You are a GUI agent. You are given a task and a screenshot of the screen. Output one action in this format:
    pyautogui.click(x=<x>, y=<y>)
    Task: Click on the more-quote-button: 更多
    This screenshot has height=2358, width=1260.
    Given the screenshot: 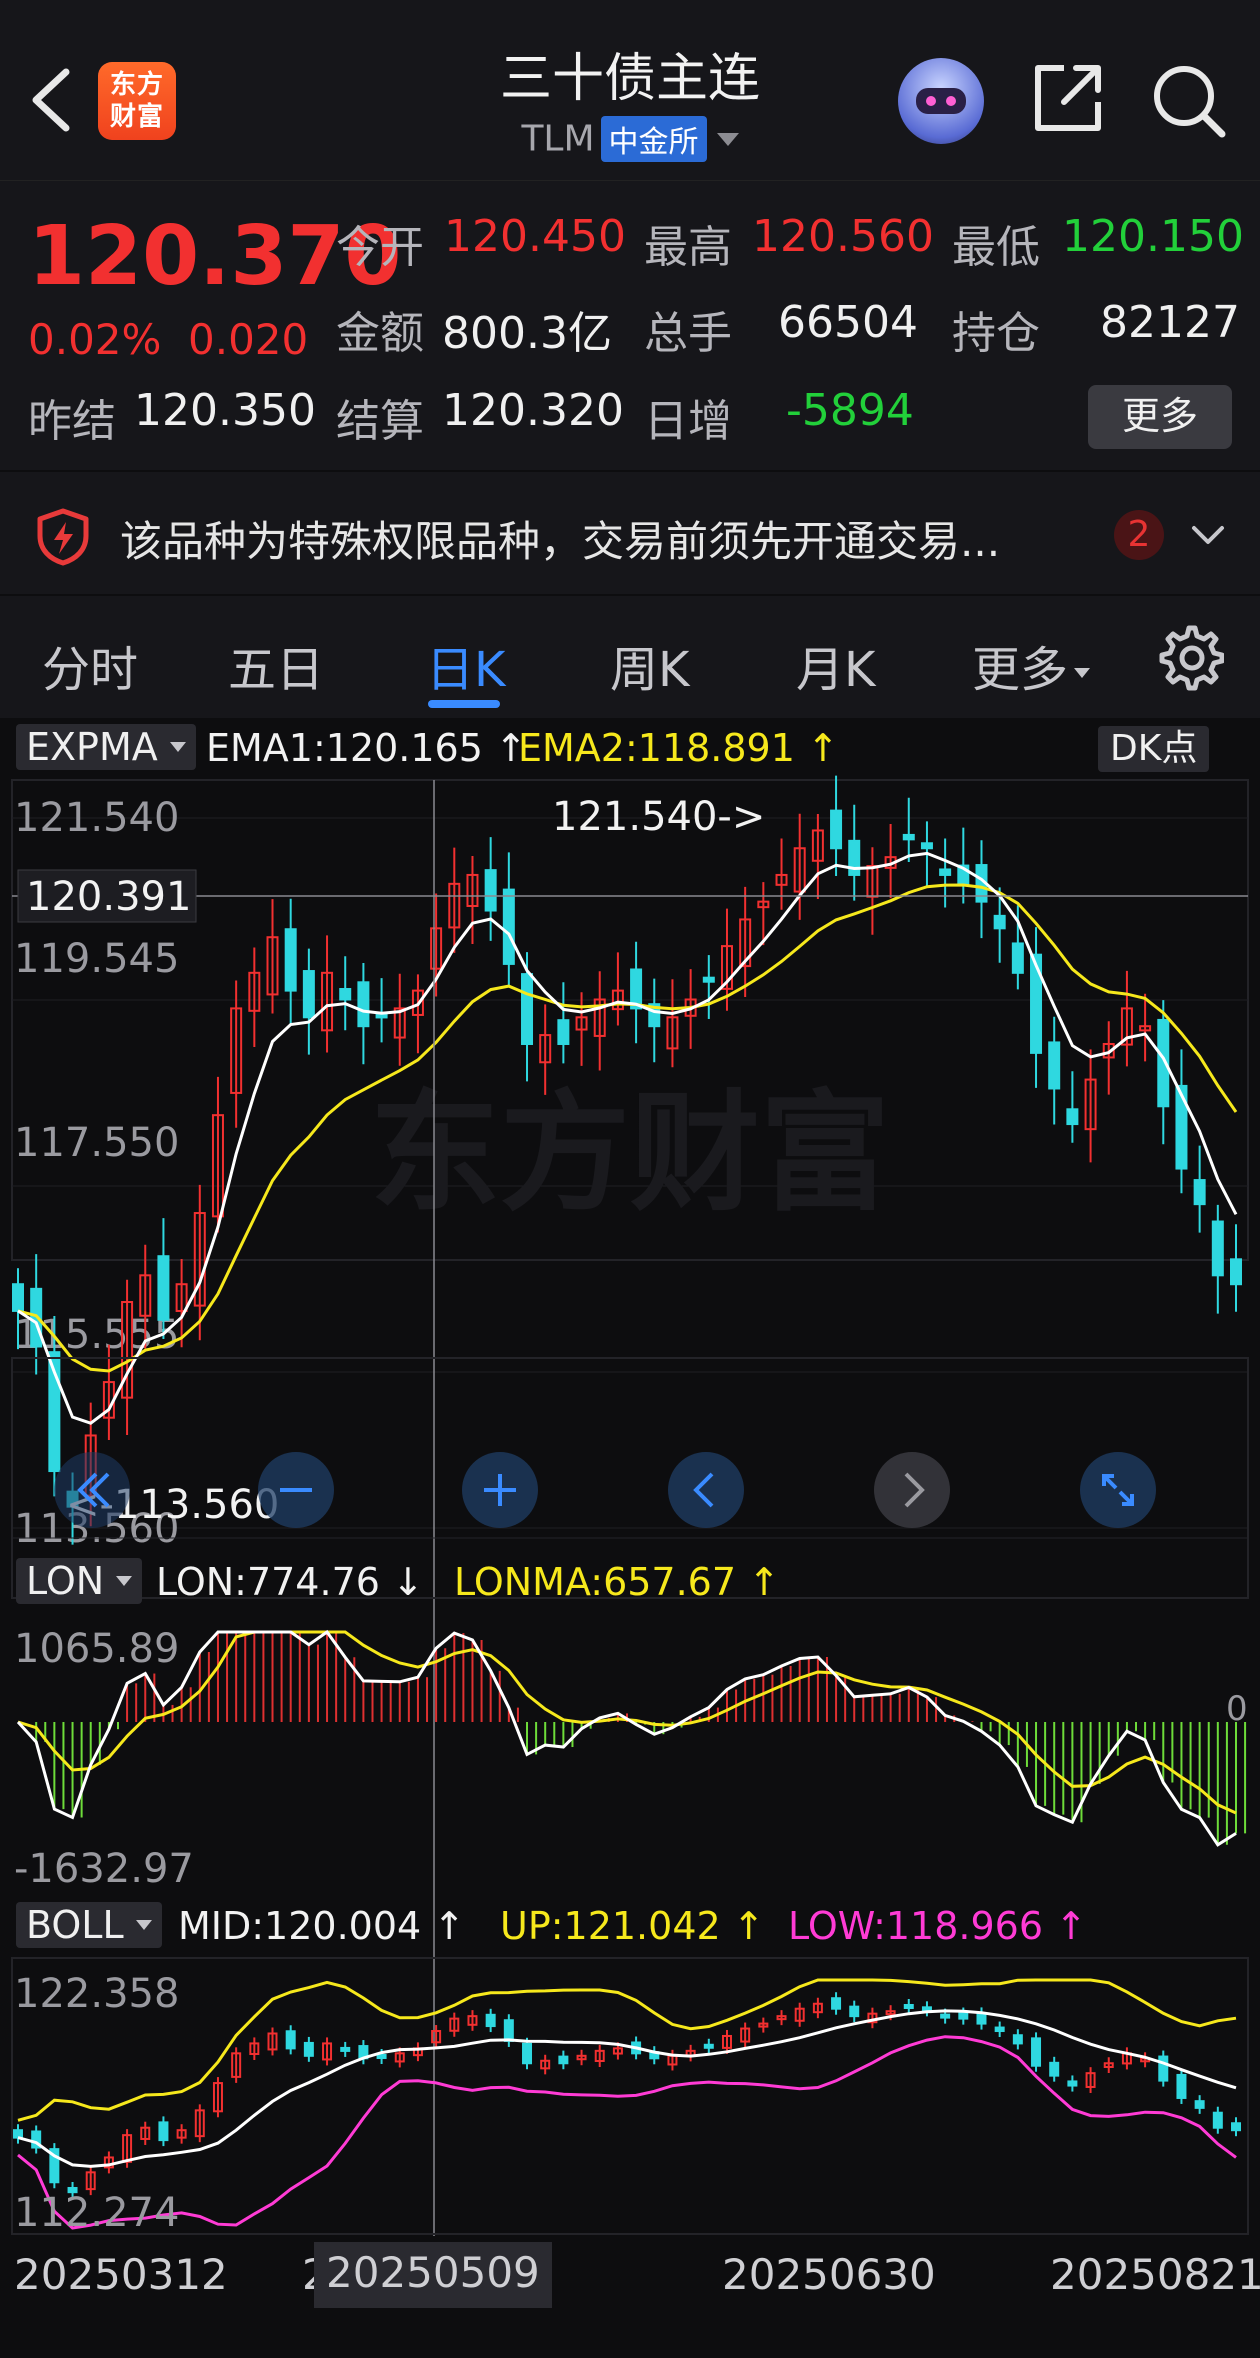 What is the action you would take?
    pyautogui.click(x=1160, y=417)
    